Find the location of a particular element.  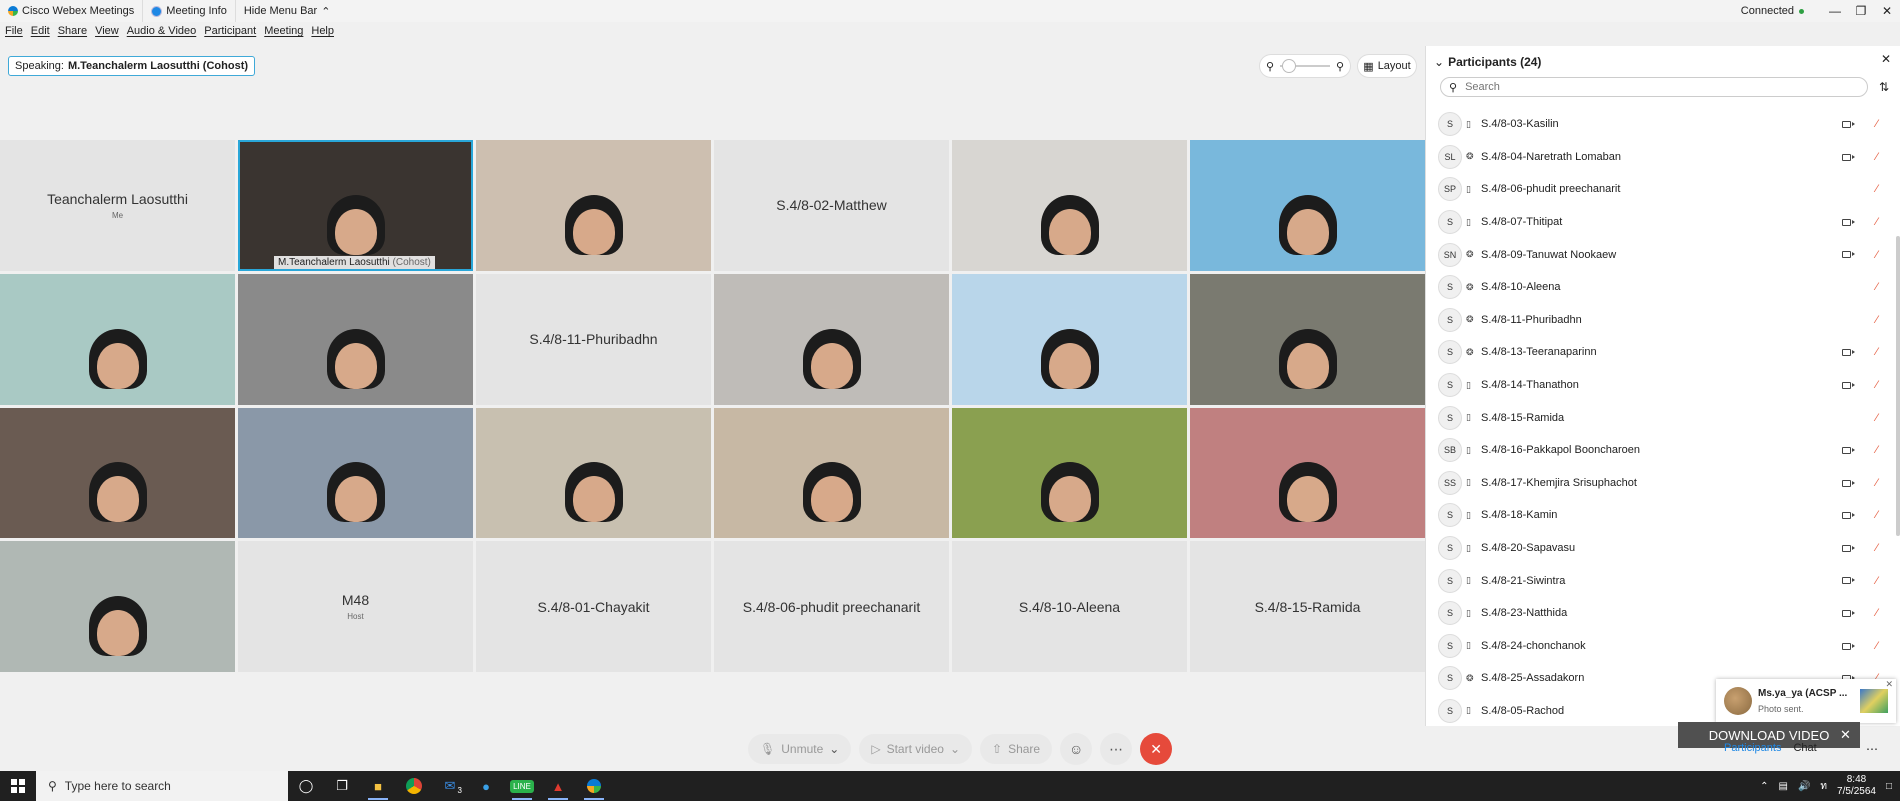

acrobat-icon: ▲ is located at coordinates (558, 786).